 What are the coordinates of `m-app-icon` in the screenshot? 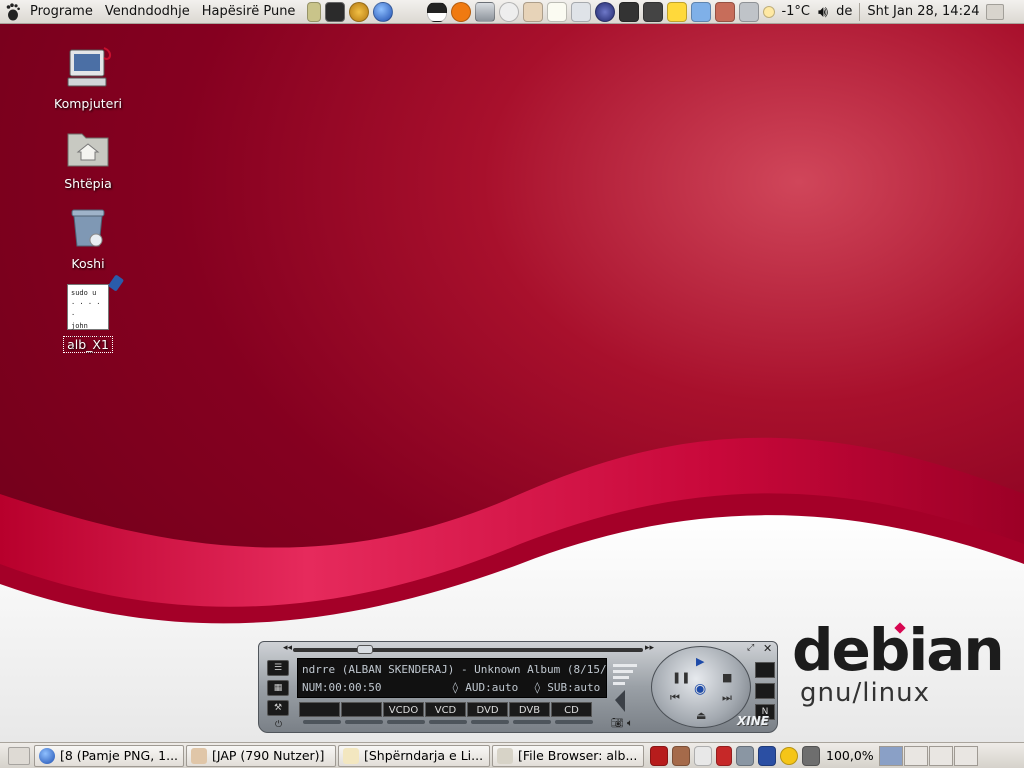 It's located at (767, 755).